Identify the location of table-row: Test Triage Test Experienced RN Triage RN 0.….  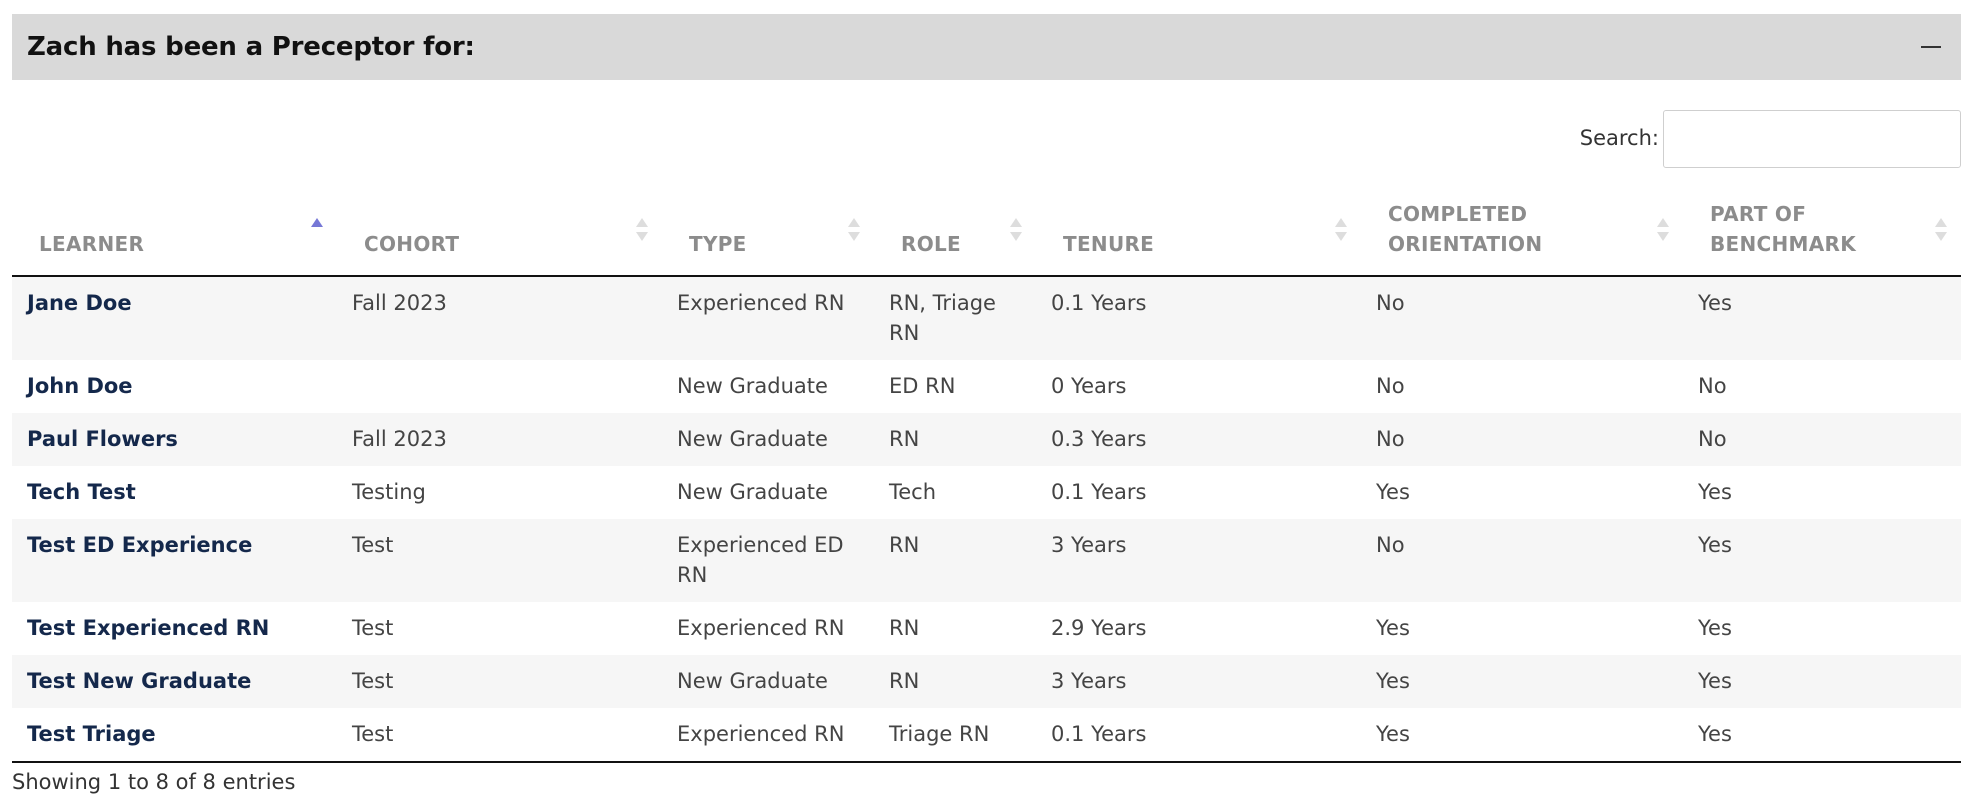
(986, 735).